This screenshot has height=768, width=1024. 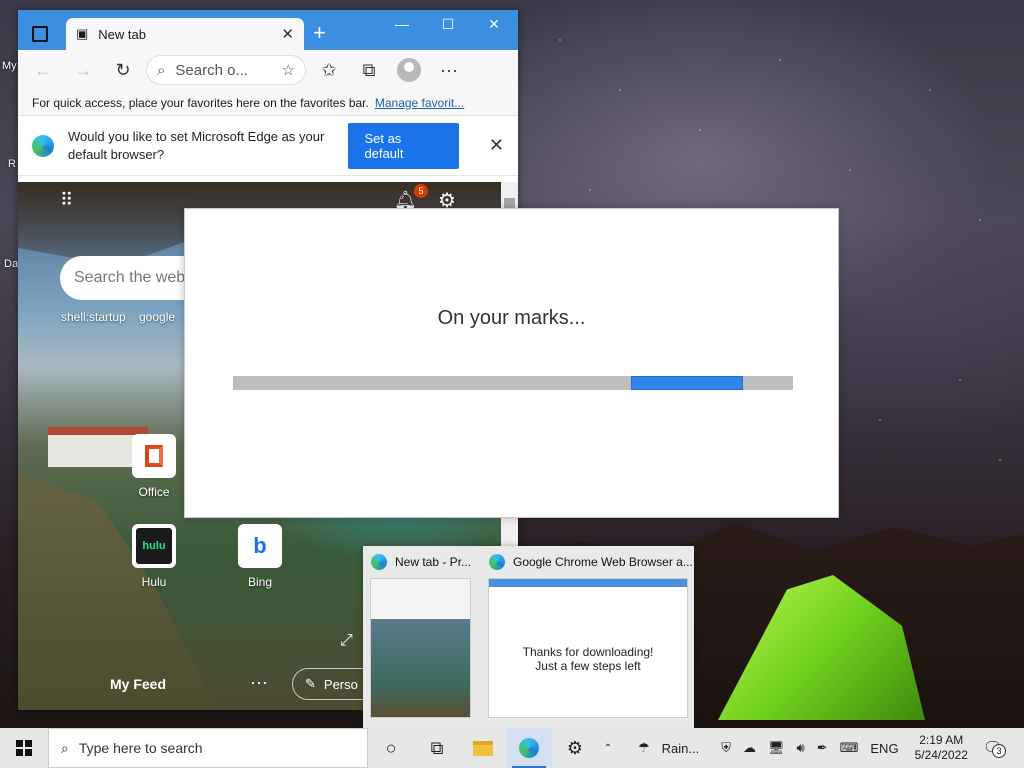 I want to click on progress-bar, so click(x=513, y=383).